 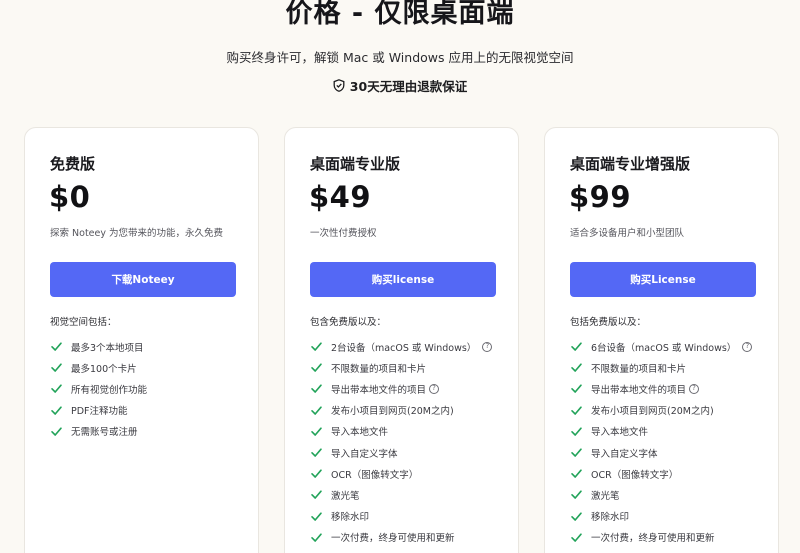 What do you see at coordinates (663, 279) in the screenshot?
I see `buy-license-button: 购买License` at bounding box center [663, 279].